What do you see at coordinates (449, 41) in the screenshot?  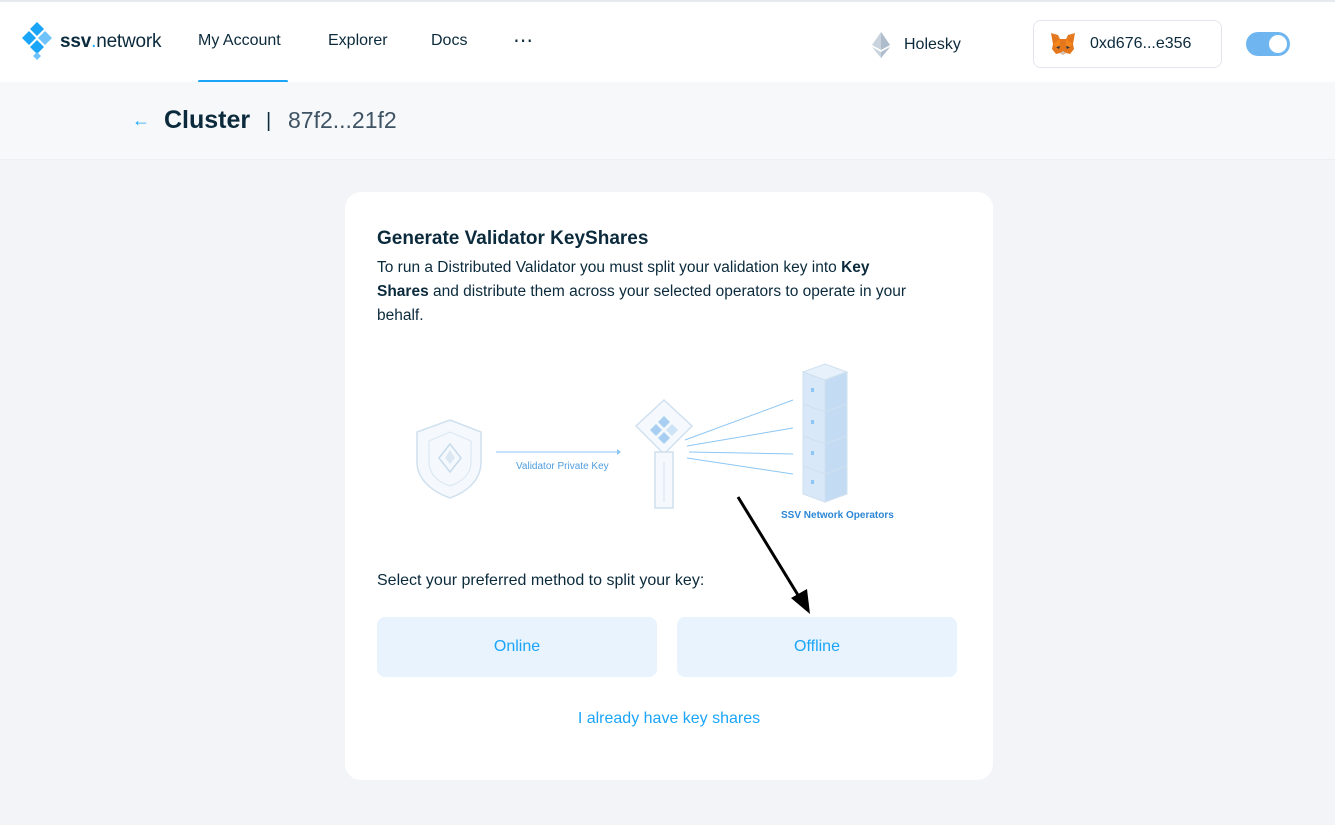 I see `nav-docs: Docs` at bounding box center [449, 41].